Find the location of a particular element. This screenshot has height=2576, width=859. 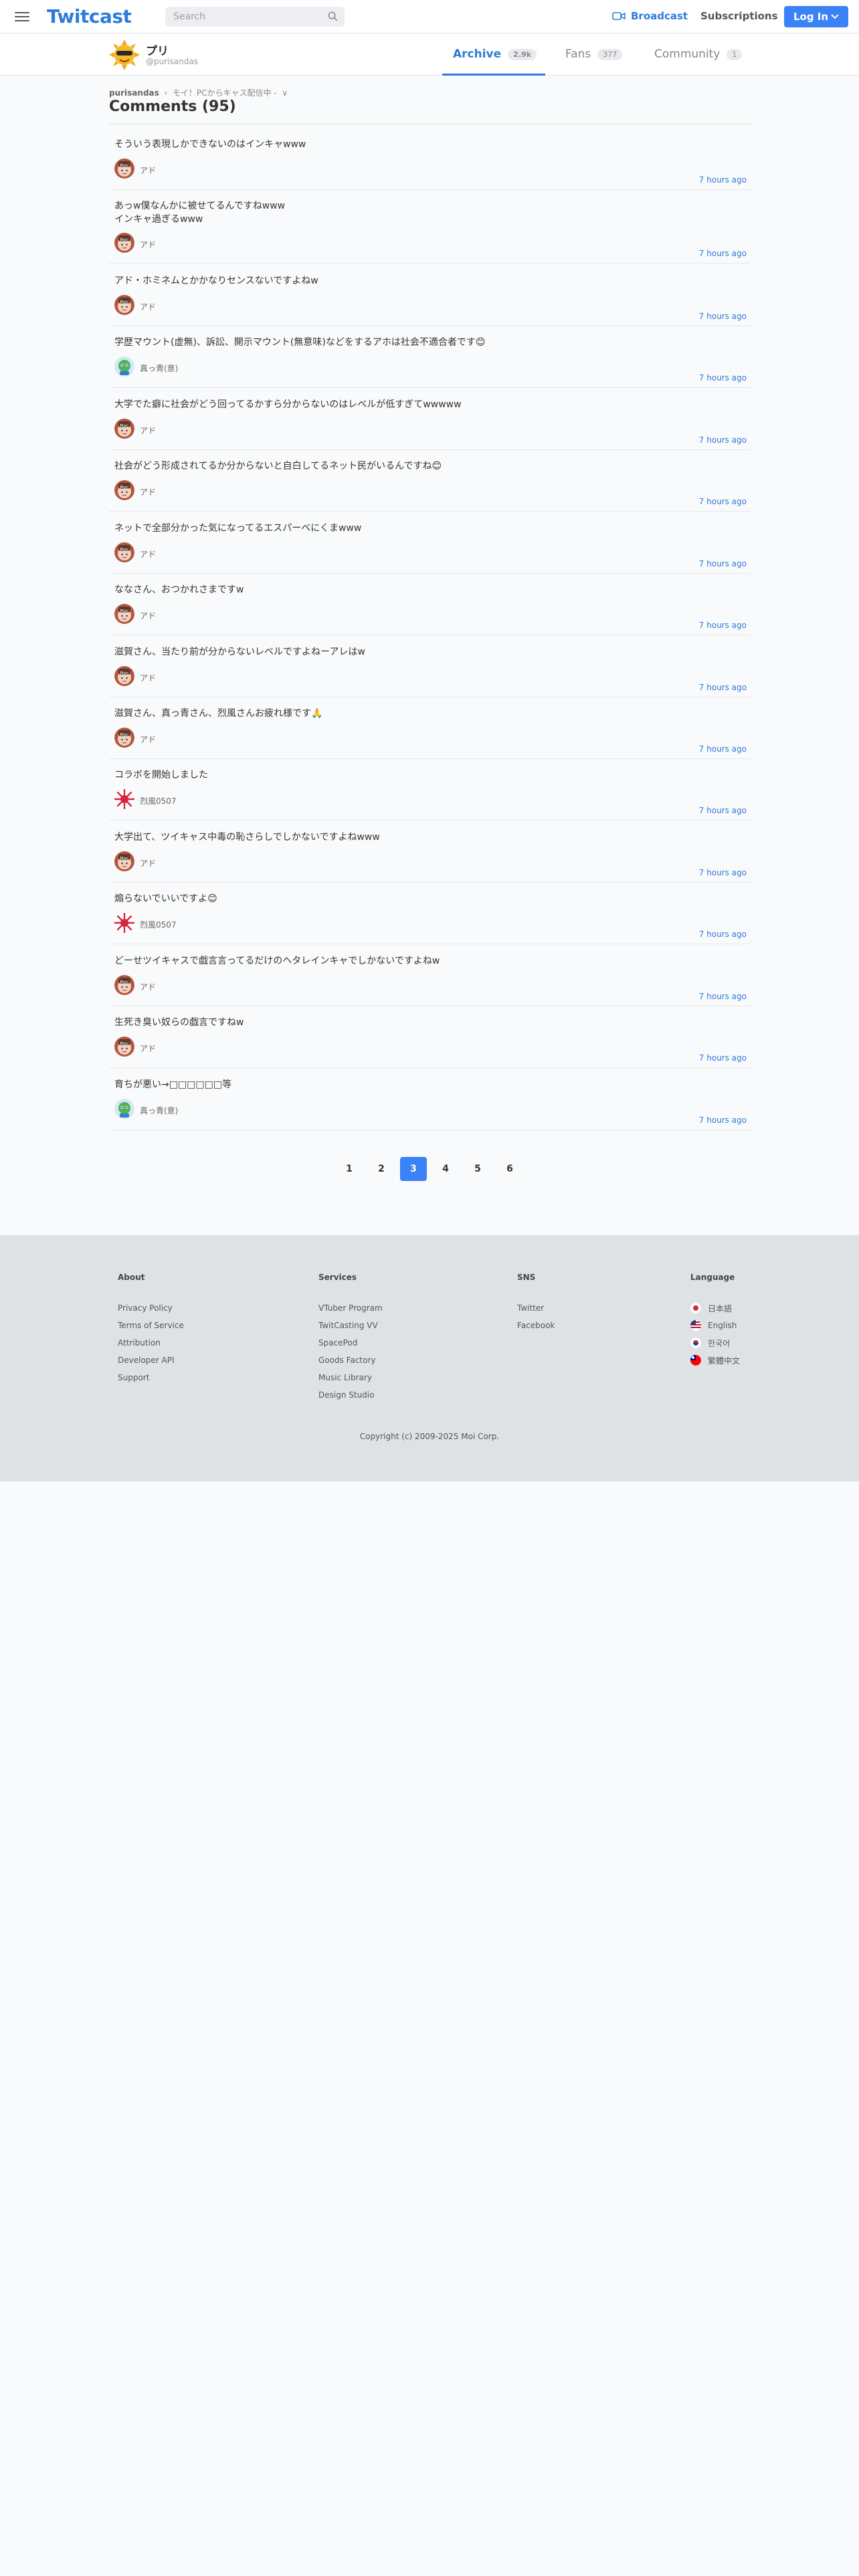

music-library-link: Music Library is located at coordinates (351, 1377).